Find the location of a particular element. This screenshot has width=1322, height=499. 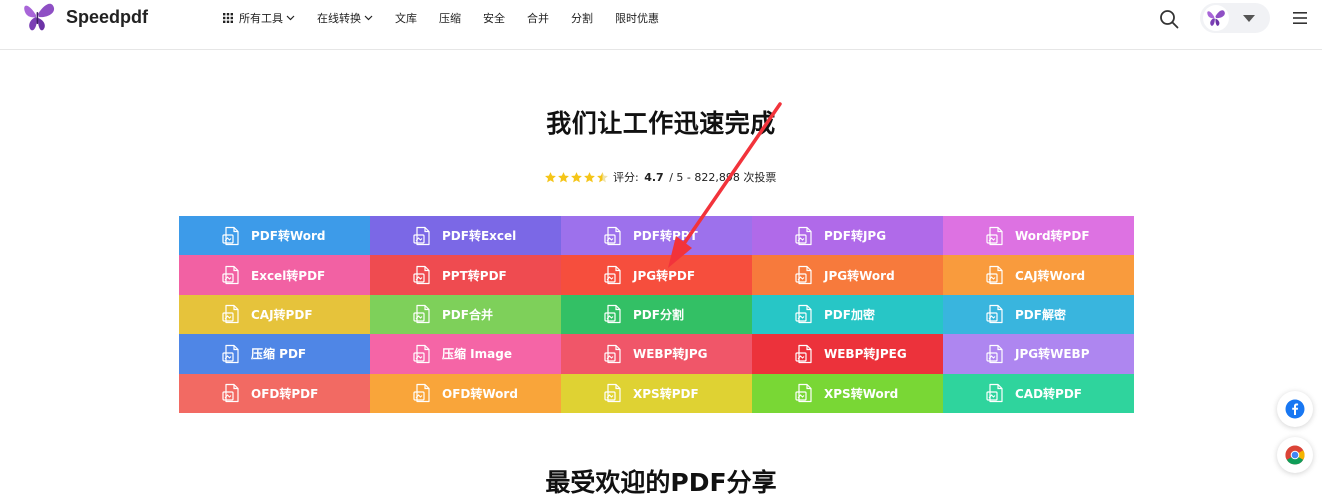

tool-tile: CAJ转Word is located at coordinates (1038, 275).